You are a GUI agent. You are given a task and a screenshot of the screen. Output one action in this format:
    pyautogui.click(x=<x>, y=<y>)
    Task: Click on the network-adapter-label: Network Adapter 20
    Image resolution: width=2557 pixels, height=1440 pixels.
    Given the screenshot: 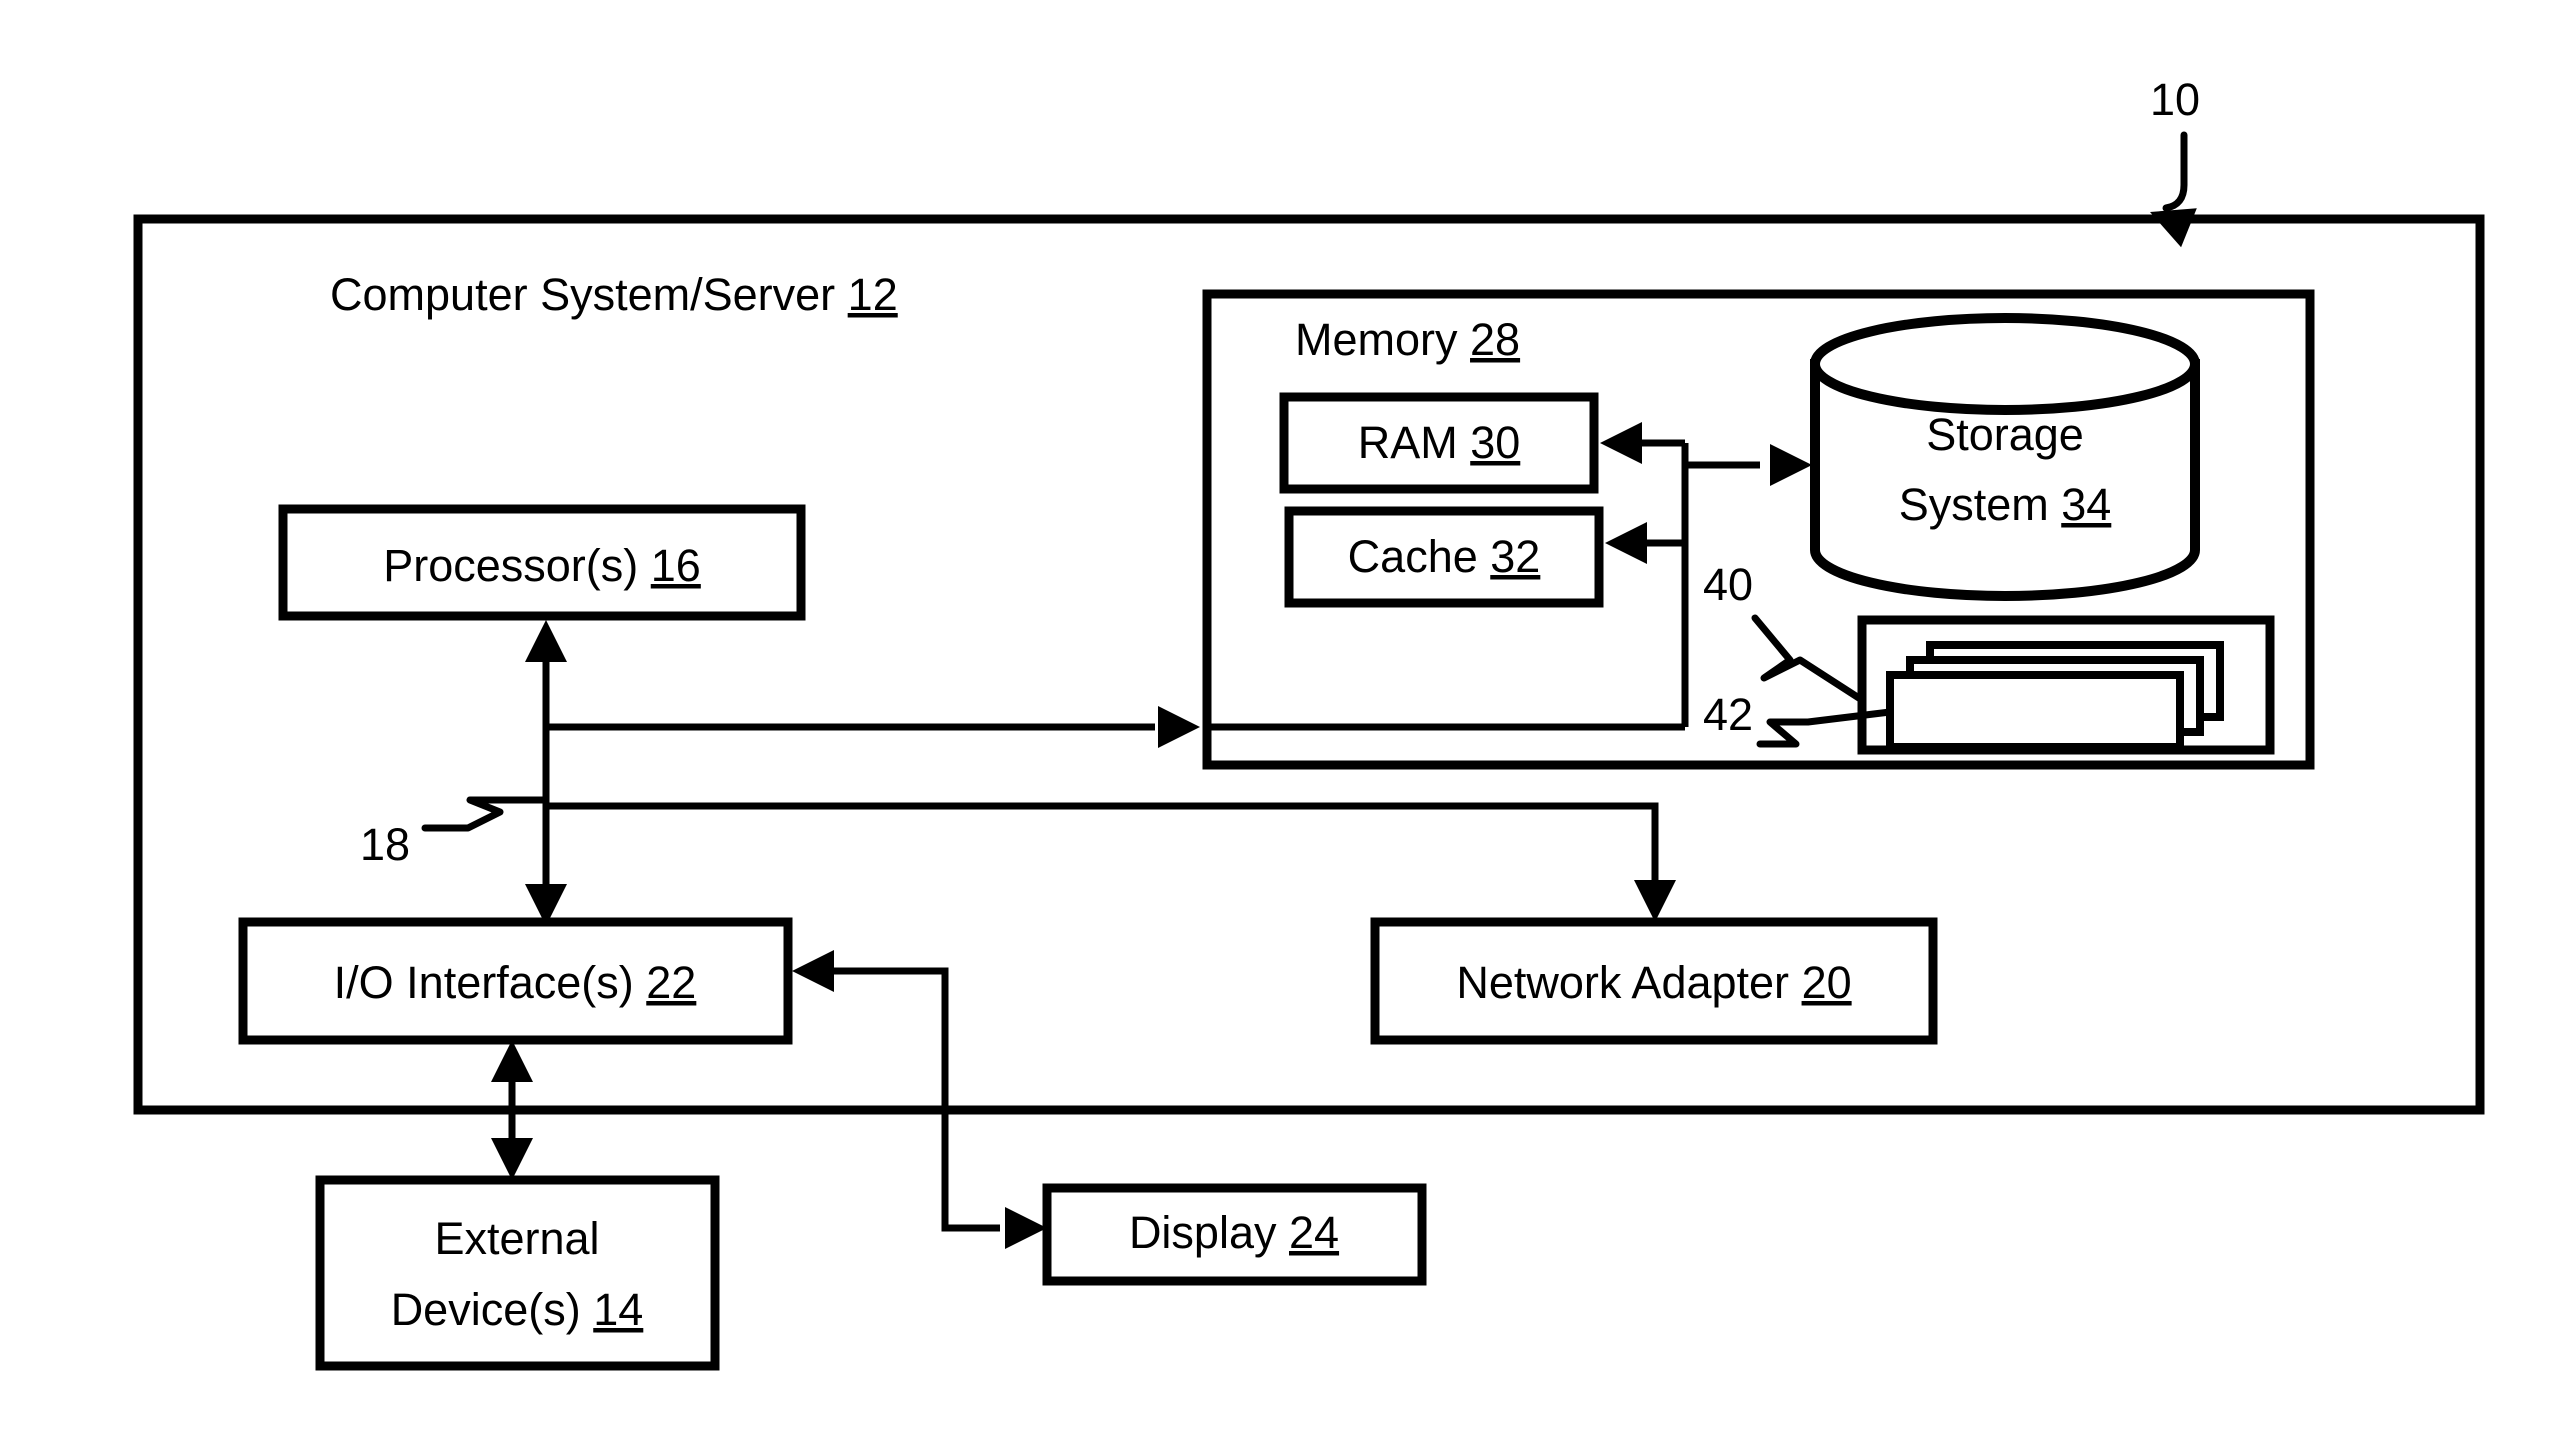 What is the action you would take?
    pyautogui.click(x=1653, y=982)
    